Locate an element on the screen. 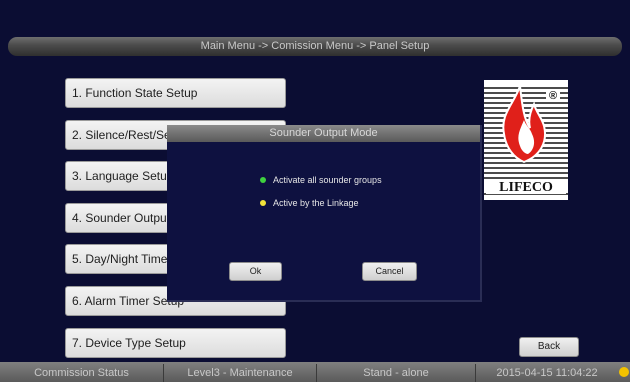 This screenshot has width=630, height=382. option-activate-all-sounder-groups: Activate all sounder groups is located at coordinates (321, 180).